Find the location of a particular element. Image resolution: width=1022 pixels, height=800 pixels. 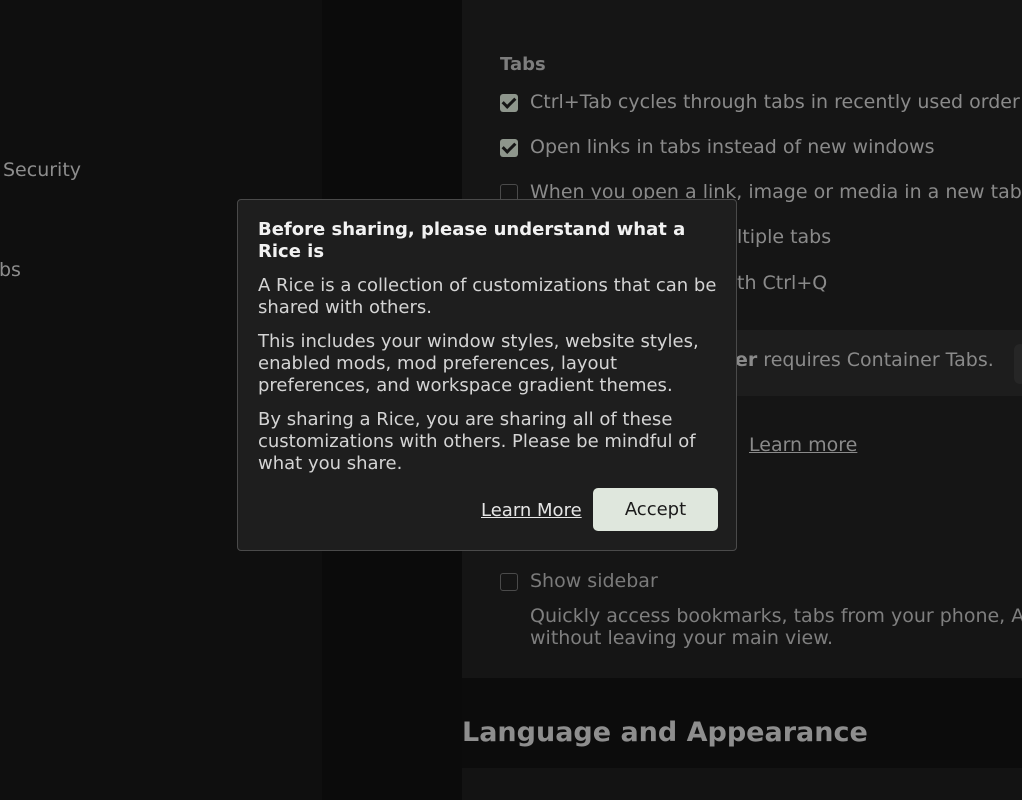

option-label-partial: ltiple tabs is located at coordinates (784, 237).